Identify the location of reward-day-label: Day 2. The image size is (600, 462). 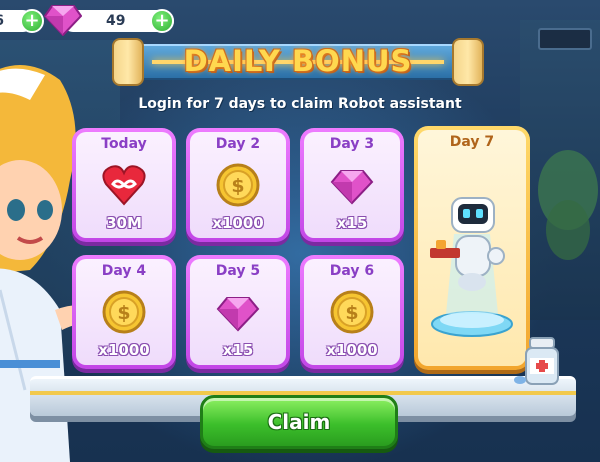
(238, 144).